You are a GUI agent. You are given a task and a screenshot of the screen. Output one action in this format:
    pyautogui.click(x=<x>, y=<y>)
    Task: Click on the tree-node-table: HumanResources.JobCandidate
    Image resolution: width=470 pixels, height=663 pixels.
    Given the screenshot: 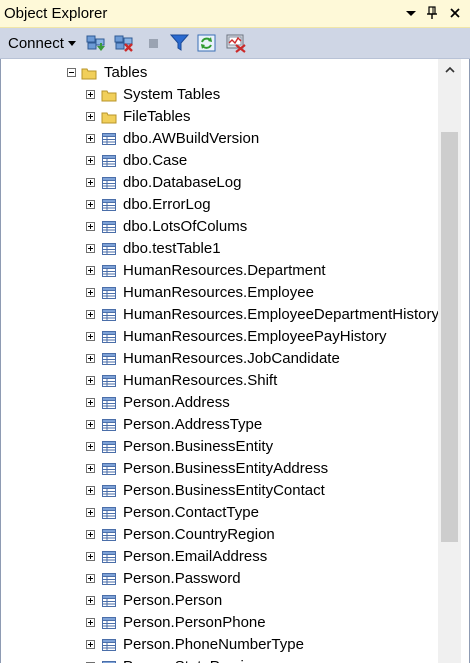 What is the action you would take?
    pyautogui.click(x=218, y=359)
    